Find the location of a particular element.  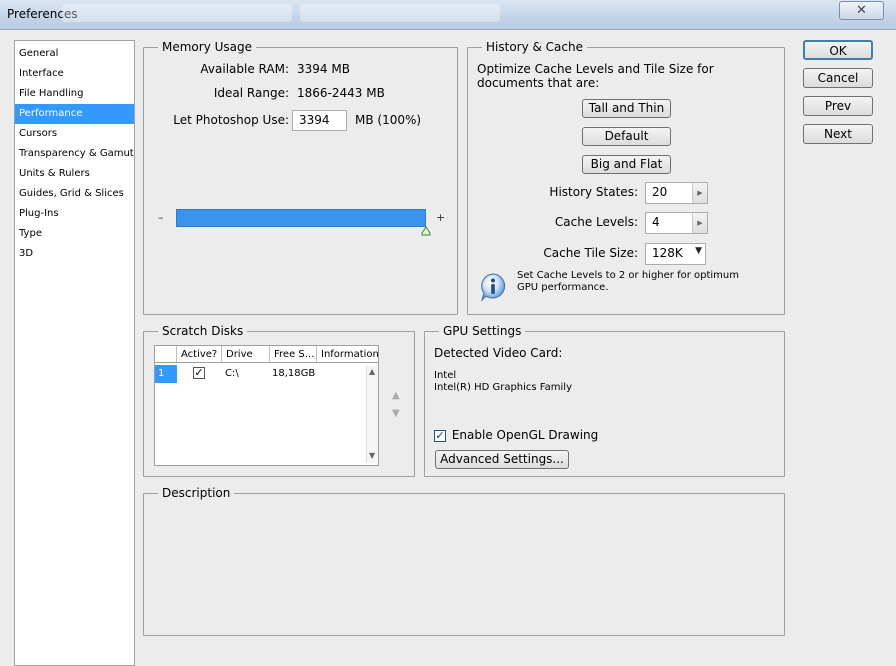

opengl-label: Enable OpenGL Drawing is located at coordinates (525, 435).